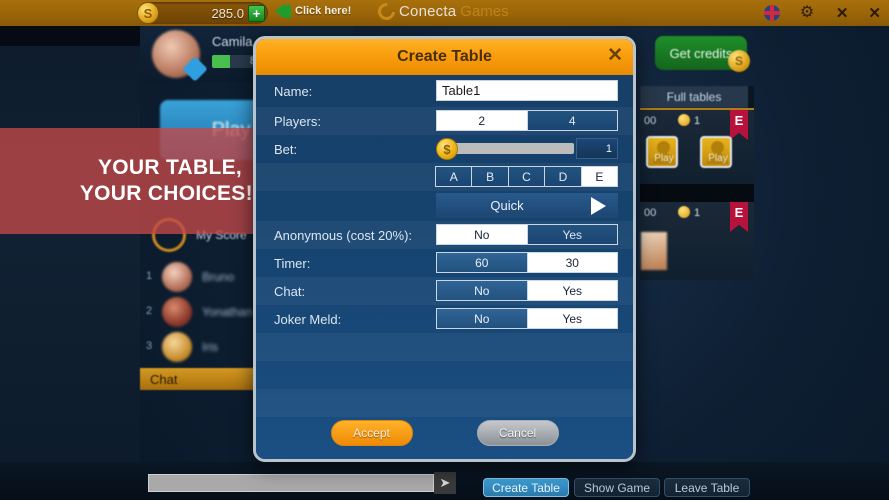  What do you see at coordinates (70, 36) in the screenshot?
I see `left-black-band` at bounding box center [70, 36].